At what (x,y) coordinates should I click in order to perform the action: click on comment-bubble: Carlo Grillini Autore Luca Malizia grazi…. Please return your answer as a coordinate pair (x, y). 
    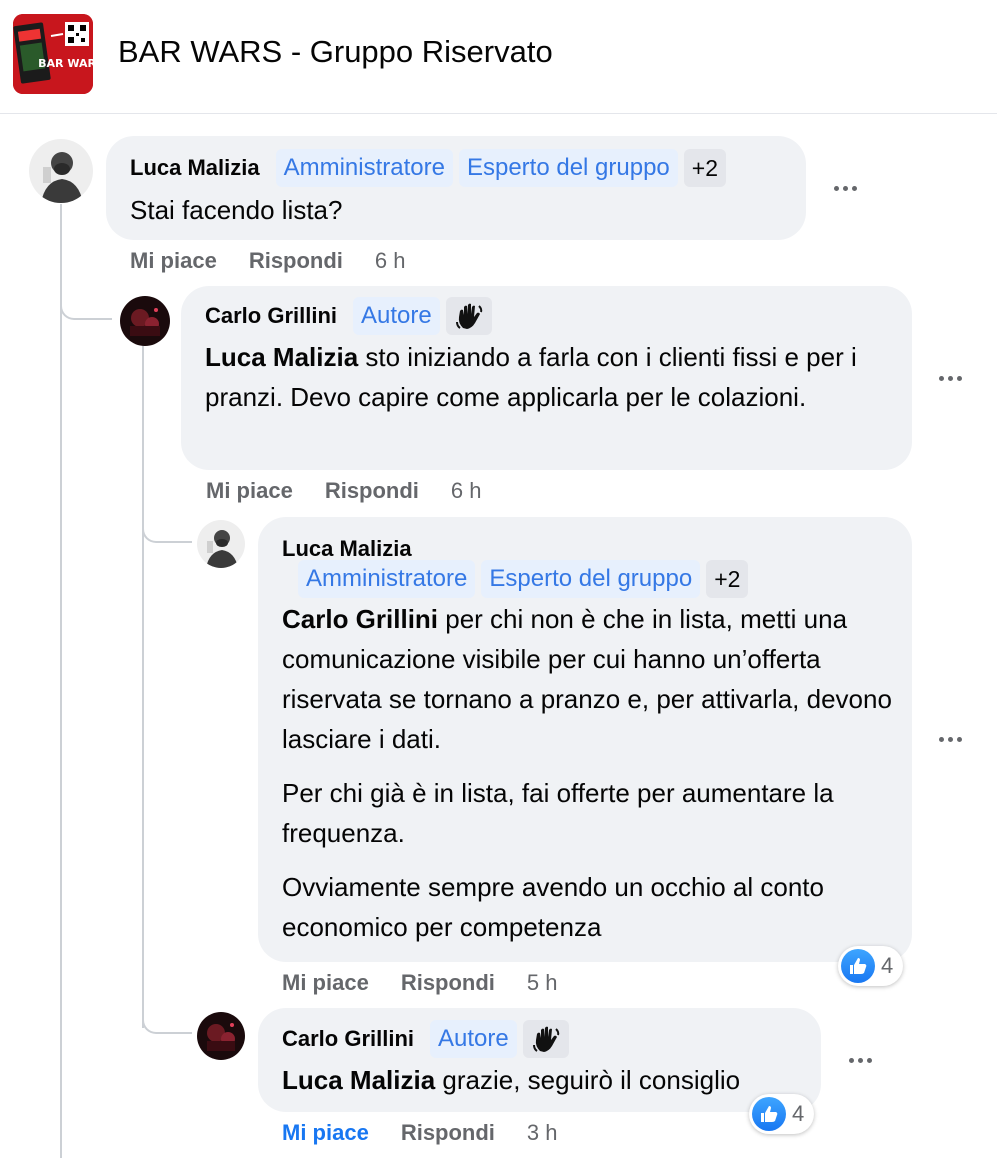
    Looking at the image, I should click on (539, 1060).